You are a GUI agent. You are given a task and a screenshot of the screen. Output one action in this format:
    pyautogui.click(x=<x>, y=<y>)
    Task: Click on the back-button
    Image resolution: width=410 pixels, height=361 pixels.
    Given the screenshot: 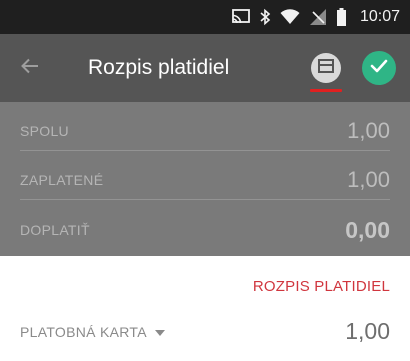 What is the action you would take?
    pyautogui.click(x=30, y=68)
    